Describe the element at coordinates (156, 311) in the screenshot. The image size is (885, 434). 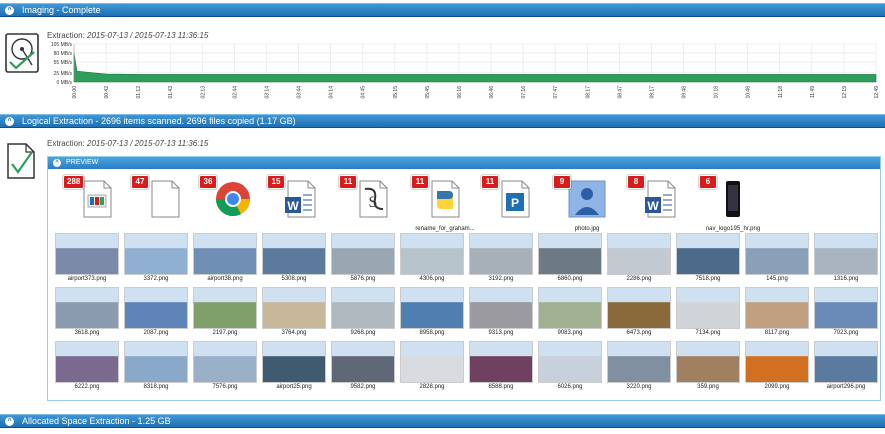
I see `thumbnail-item: 2087.png` at that location.